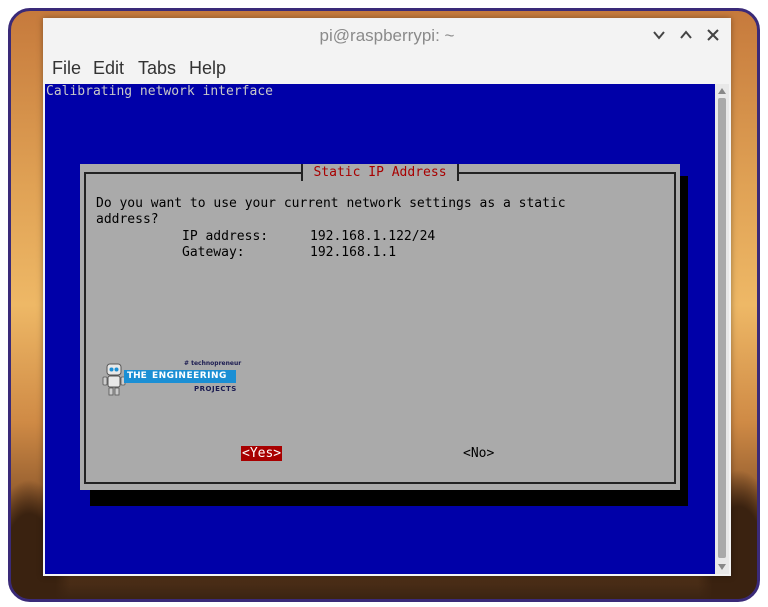 This screenshot has width=768, height=607. Describe the element at coordinates (114, 379) in the screenshot. I see `robot-icon` at that location.